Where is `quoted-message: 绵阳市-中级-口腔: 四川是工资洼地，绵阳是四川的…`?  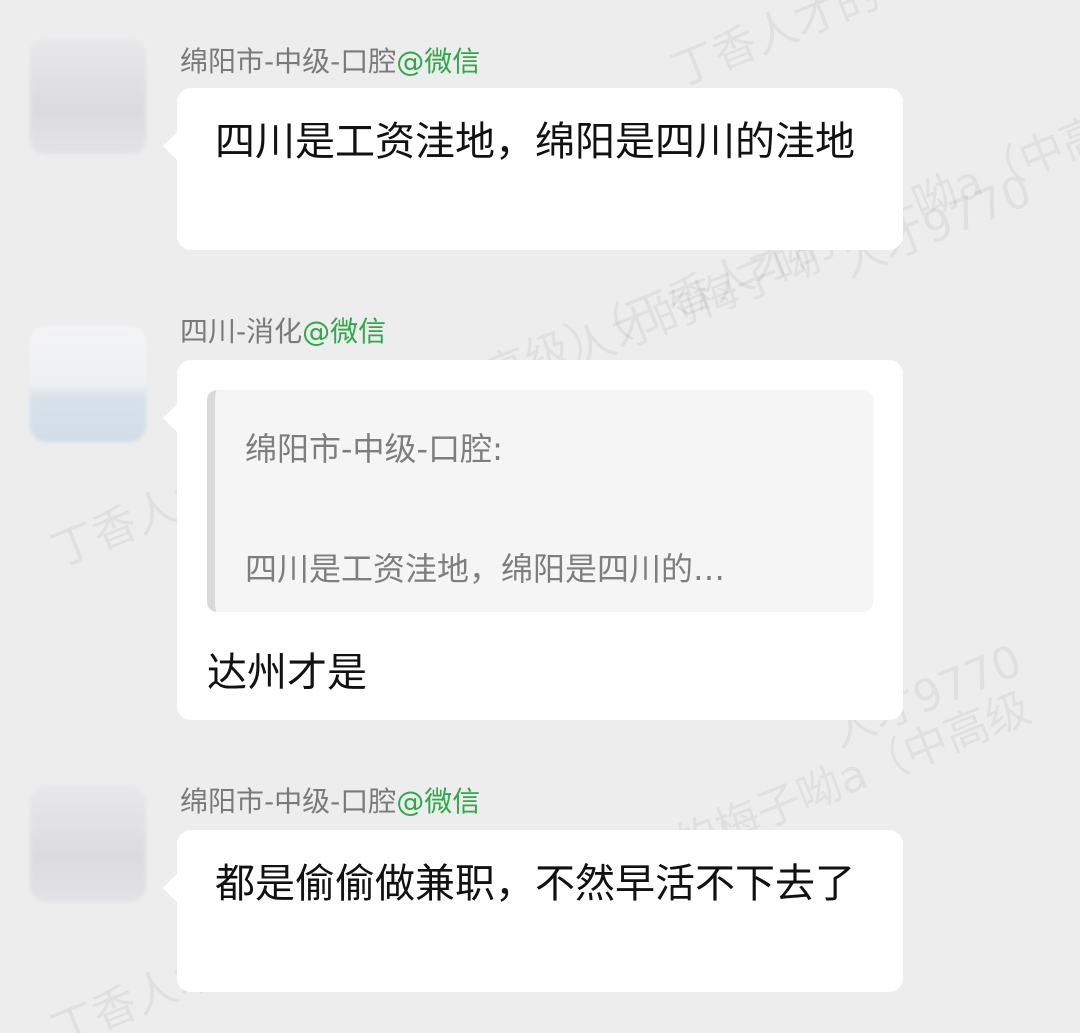
quoted-message: 绵阳市-中级-口腔: 四川是工资洼地，绵阳是四川的… is located at coordinates (540, 501).